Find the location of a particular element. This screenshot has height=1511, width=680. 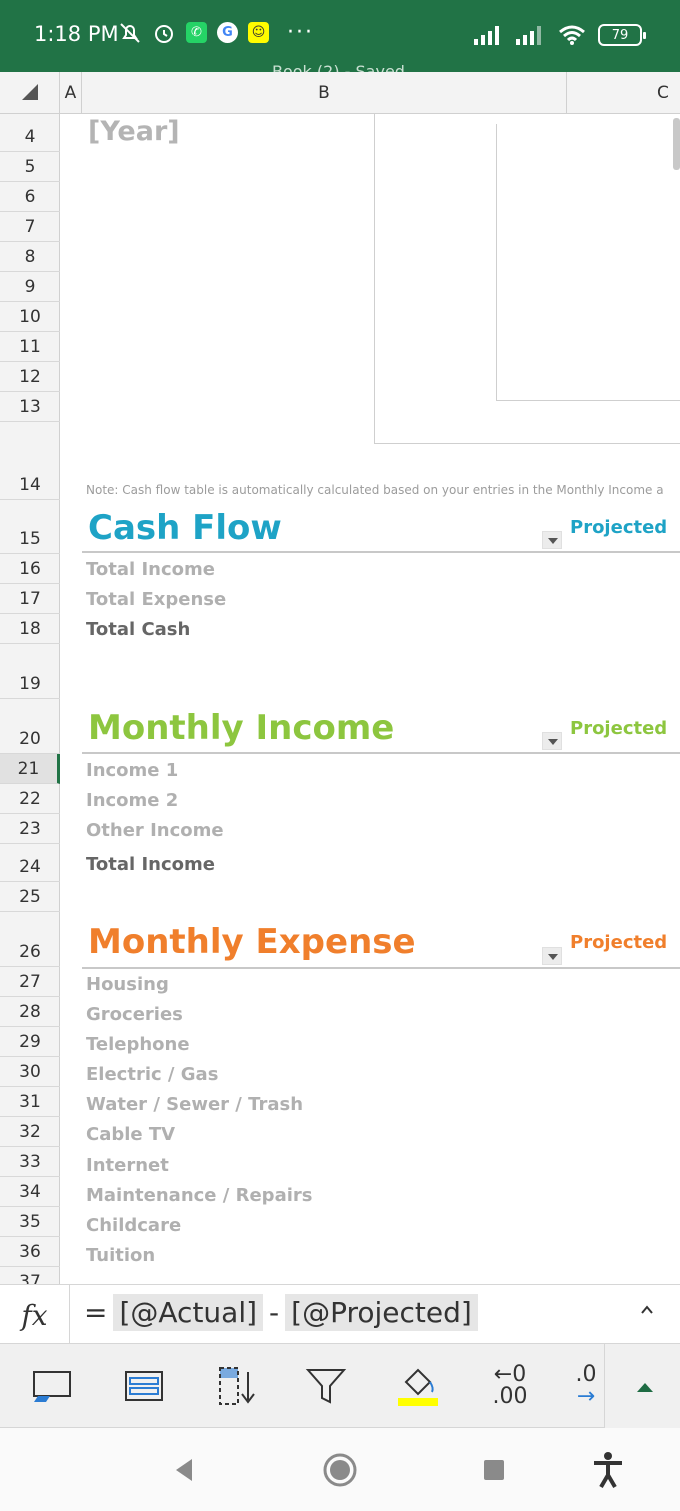

row-header: 29 is located at coordinates (30, 1042).